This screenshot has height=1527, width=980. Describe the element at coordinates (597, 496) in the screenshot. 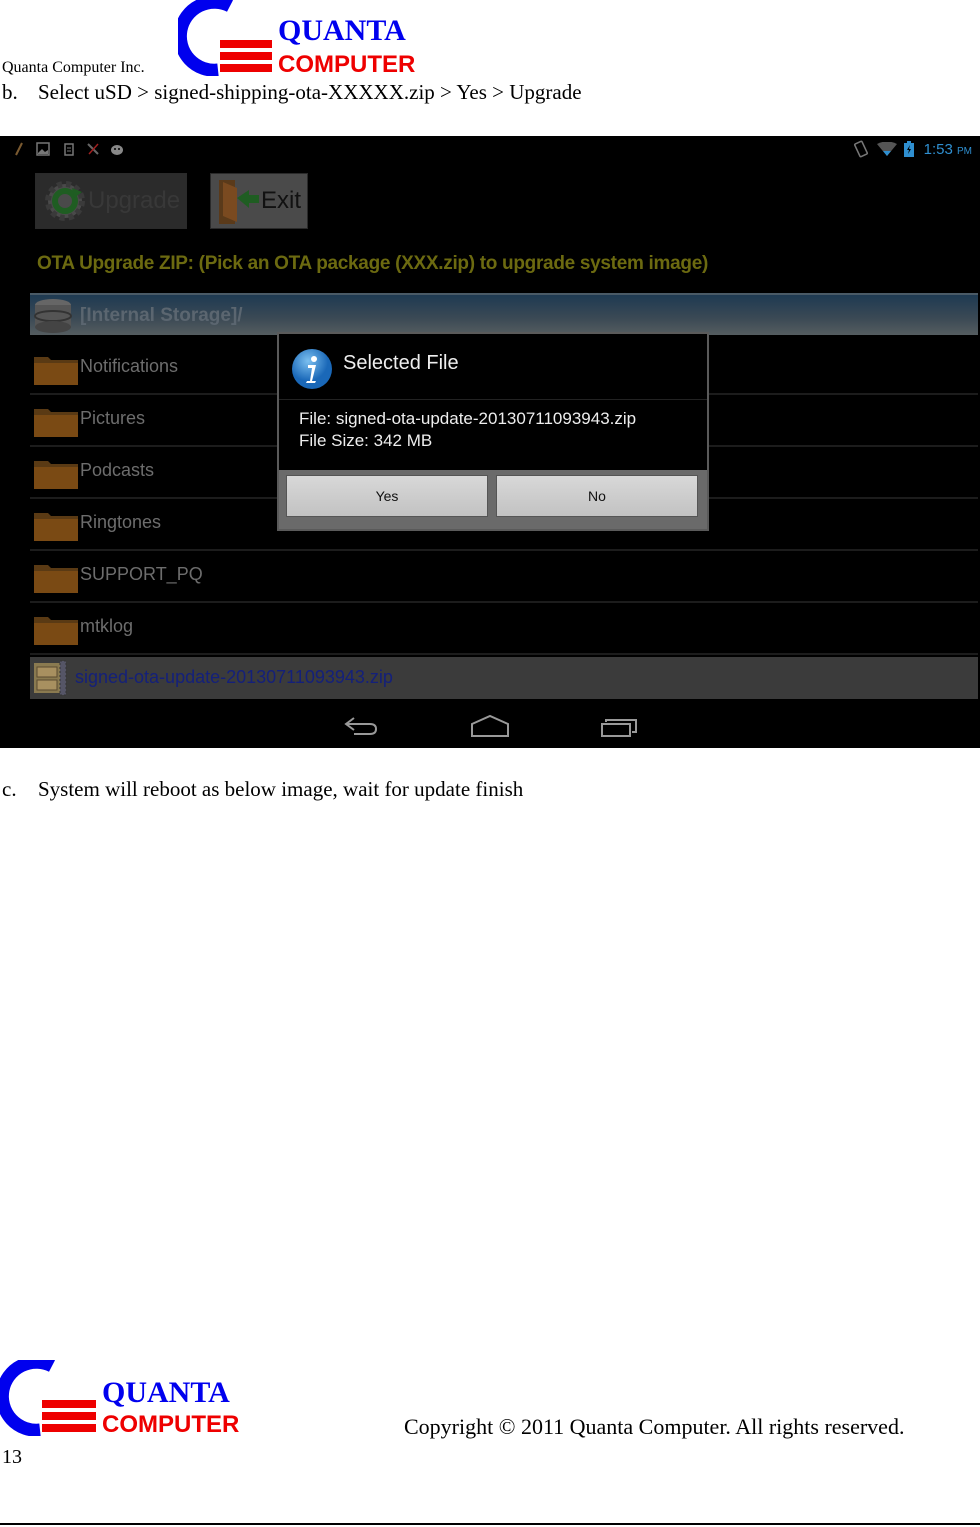

I see `no-button: No` at that location.